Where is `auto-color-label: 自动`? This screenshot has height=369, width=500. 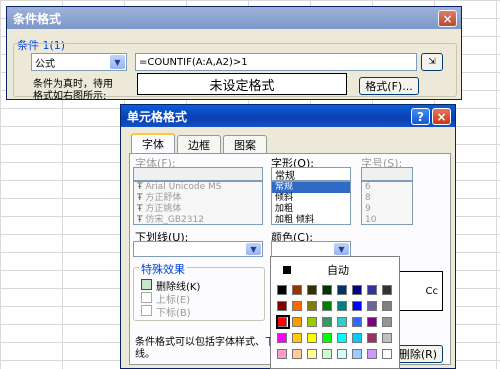
auto-color-label: 自动 is located at coordinates (338, 270).